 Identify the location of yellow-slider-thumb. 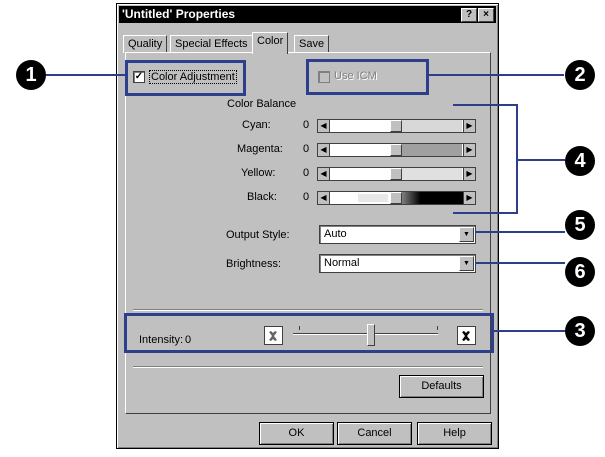
(396, 174).